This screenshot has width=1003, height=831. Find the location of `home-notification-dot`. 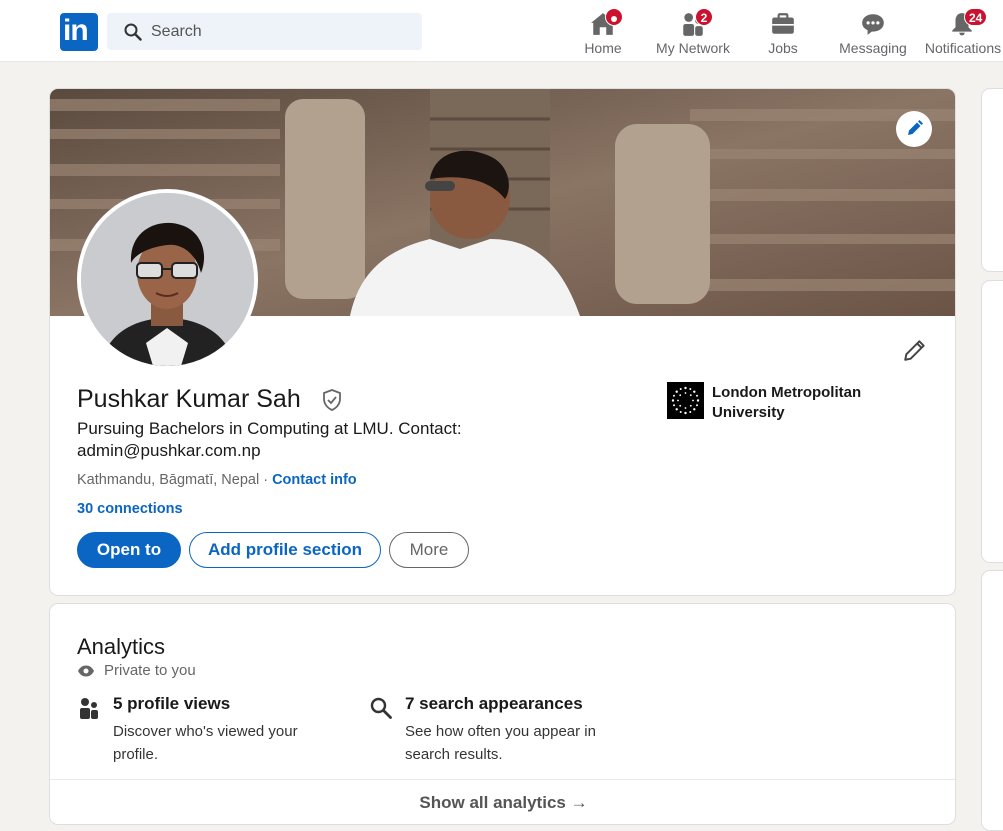

home-notification-dot is located at coordinates (614, 17).